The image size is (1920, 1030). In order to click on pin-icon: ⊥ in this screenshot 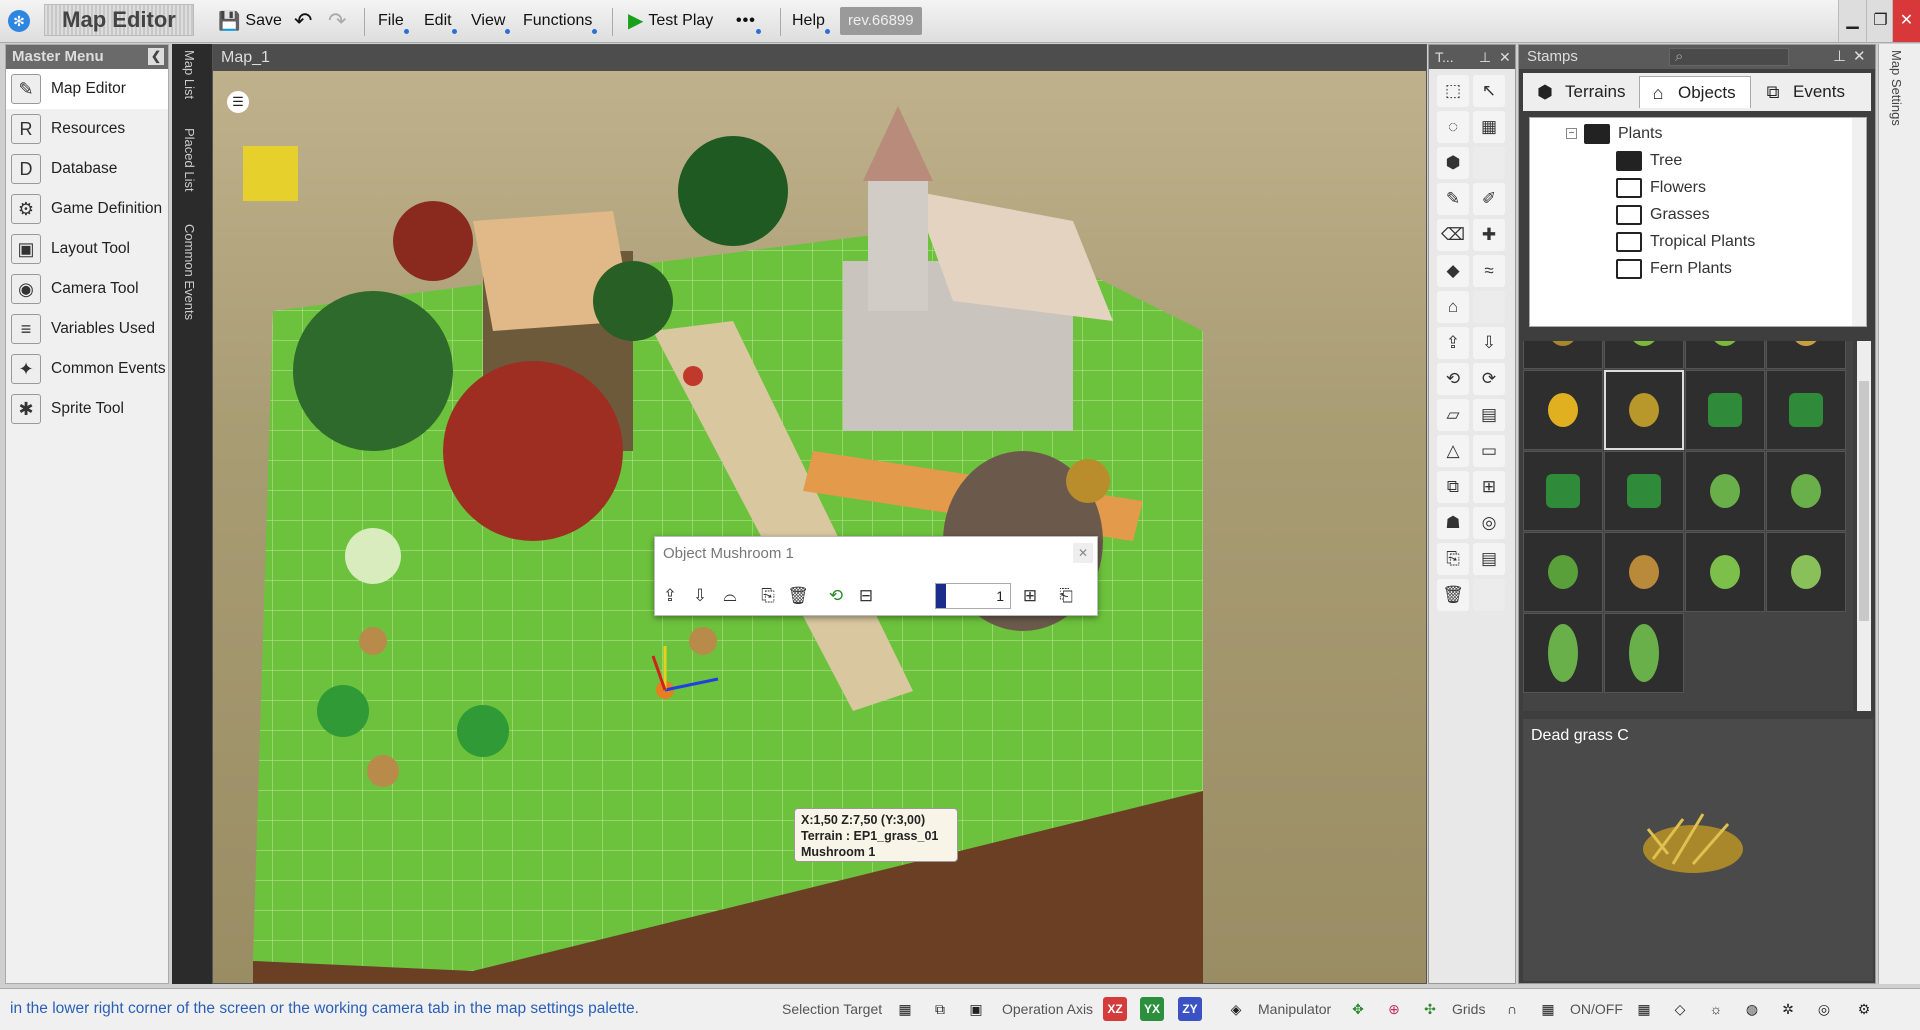, I will do `click(1485, 57)`.